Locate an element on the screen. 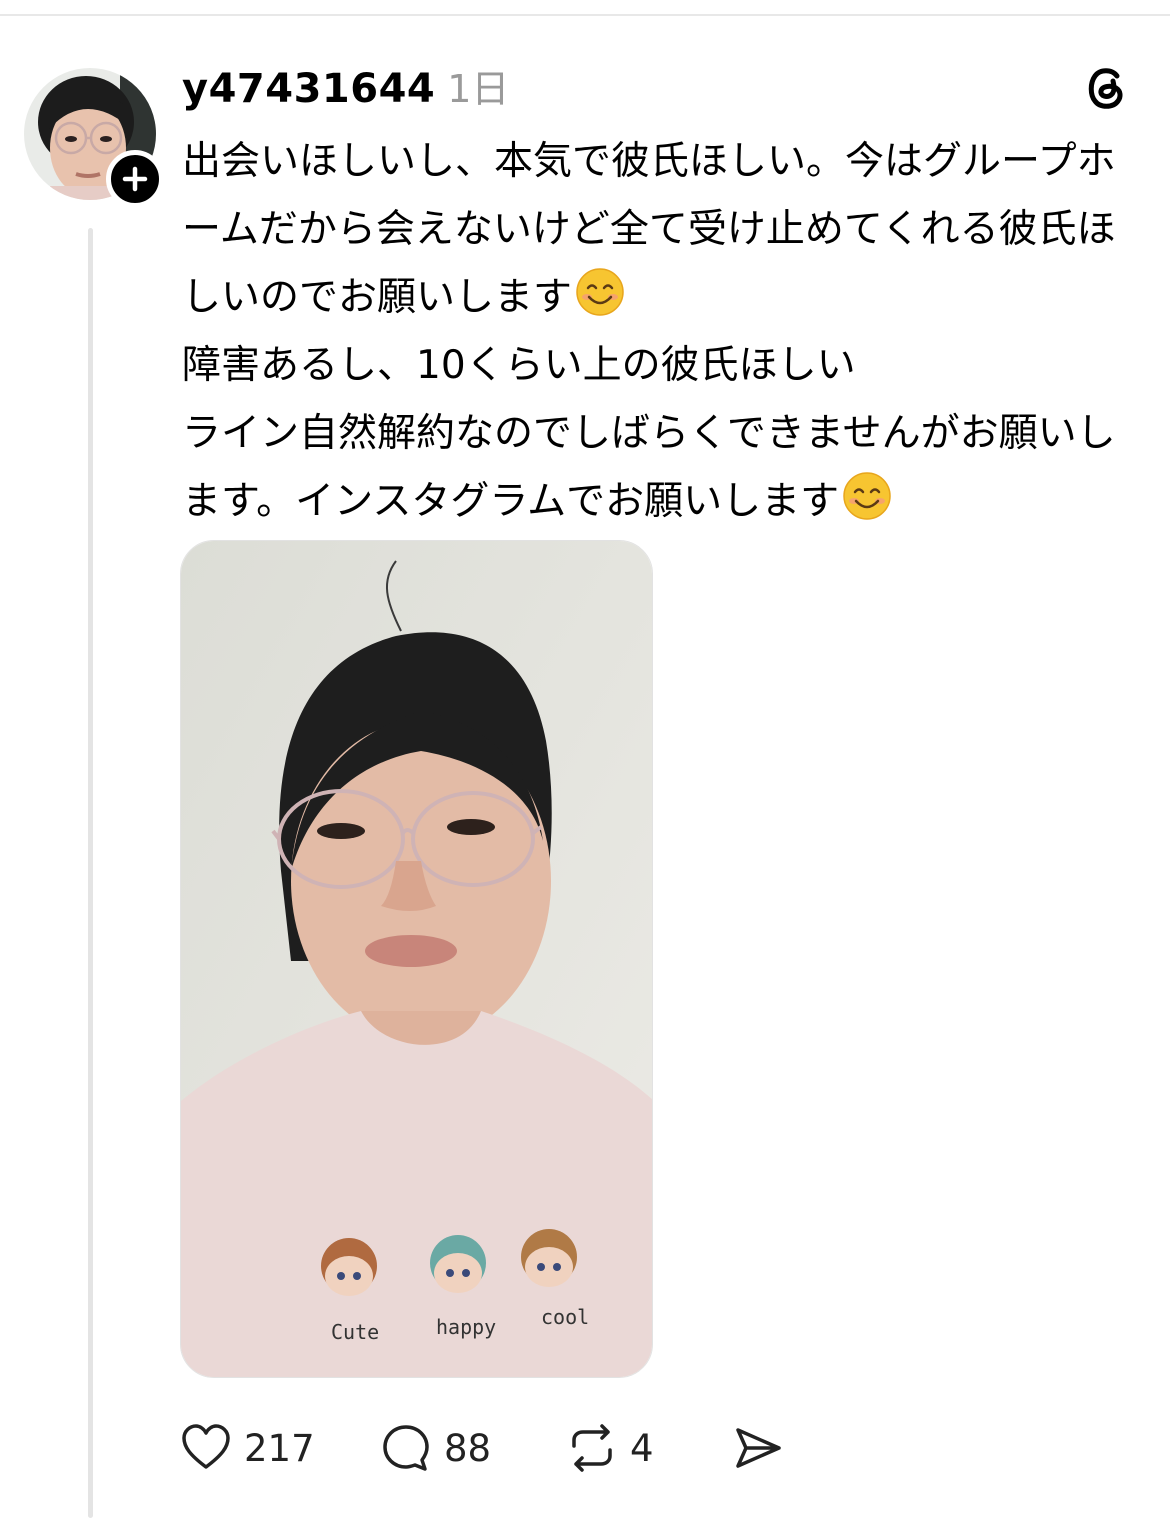 Image resolution: width=1170 pixels, height=1520 pixels. reply-count: 88 is located at coordinates (468, 1448).